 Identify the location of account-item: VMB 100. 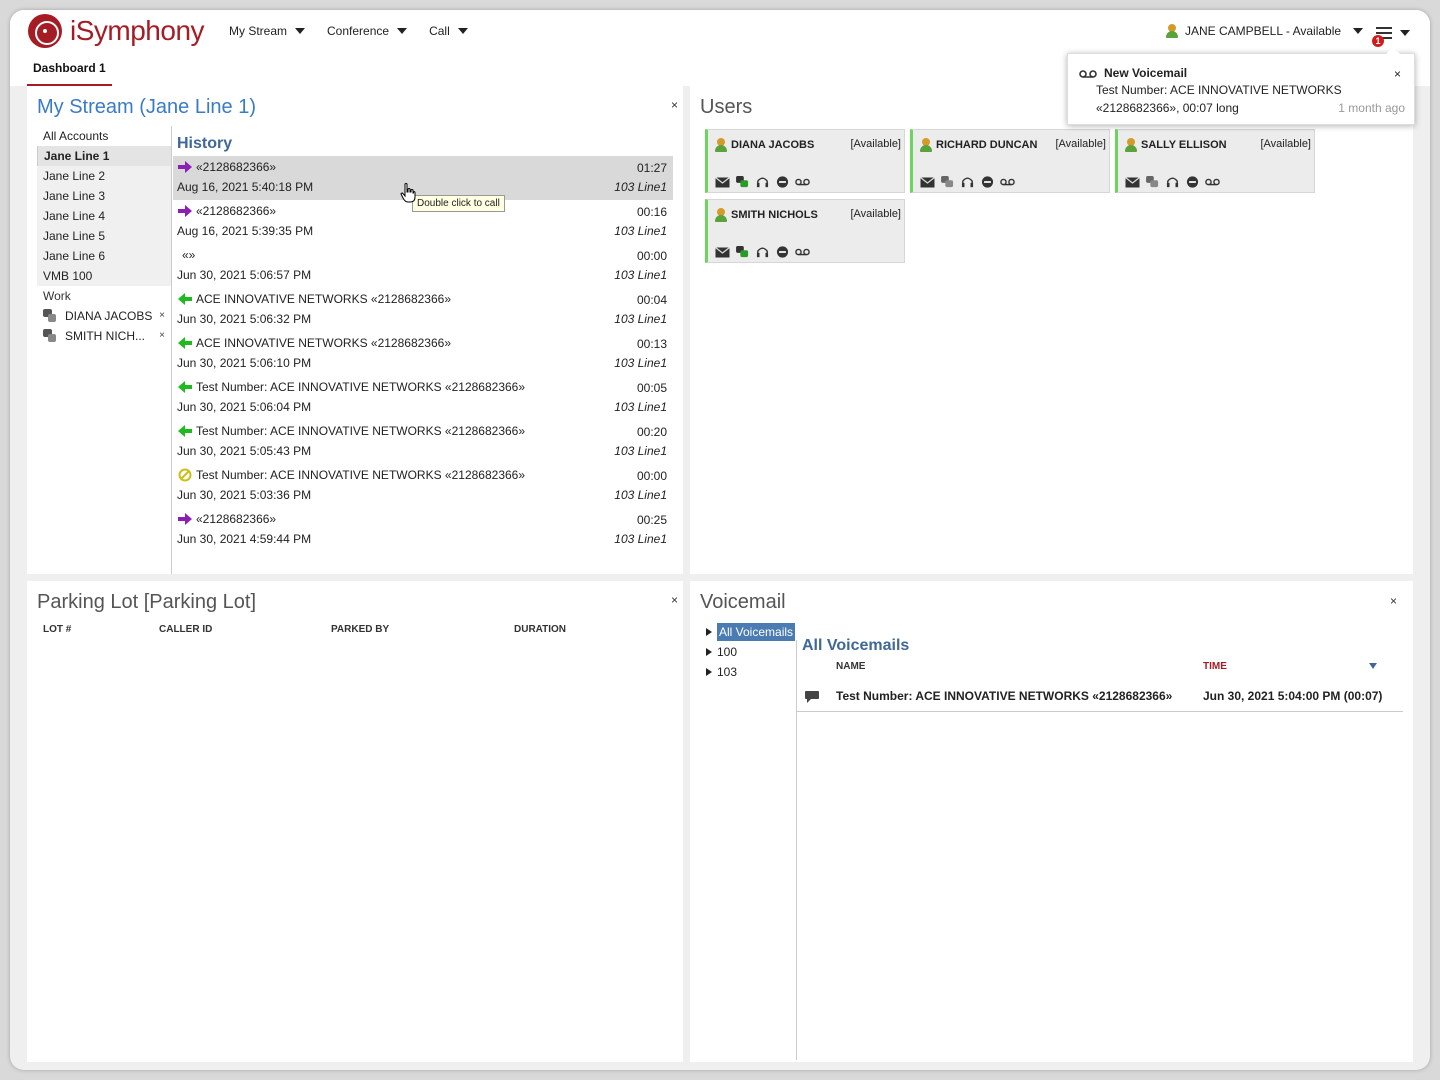
(104, 276).